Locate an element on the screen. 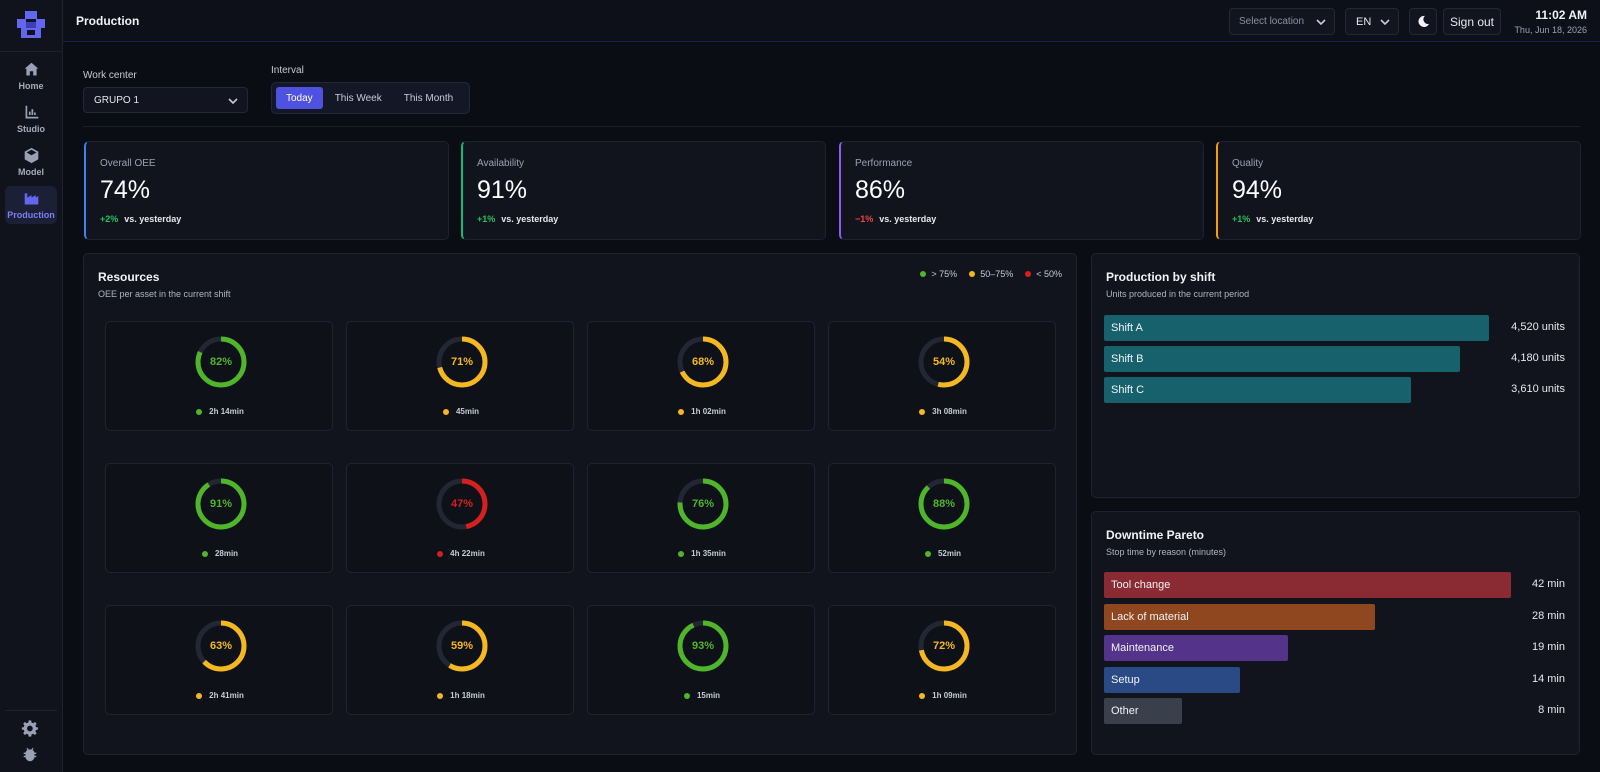 The height and width of the screenshot is (772, 1600). resource-card: 47% 4h 22min is located at coordinates (460, 518).